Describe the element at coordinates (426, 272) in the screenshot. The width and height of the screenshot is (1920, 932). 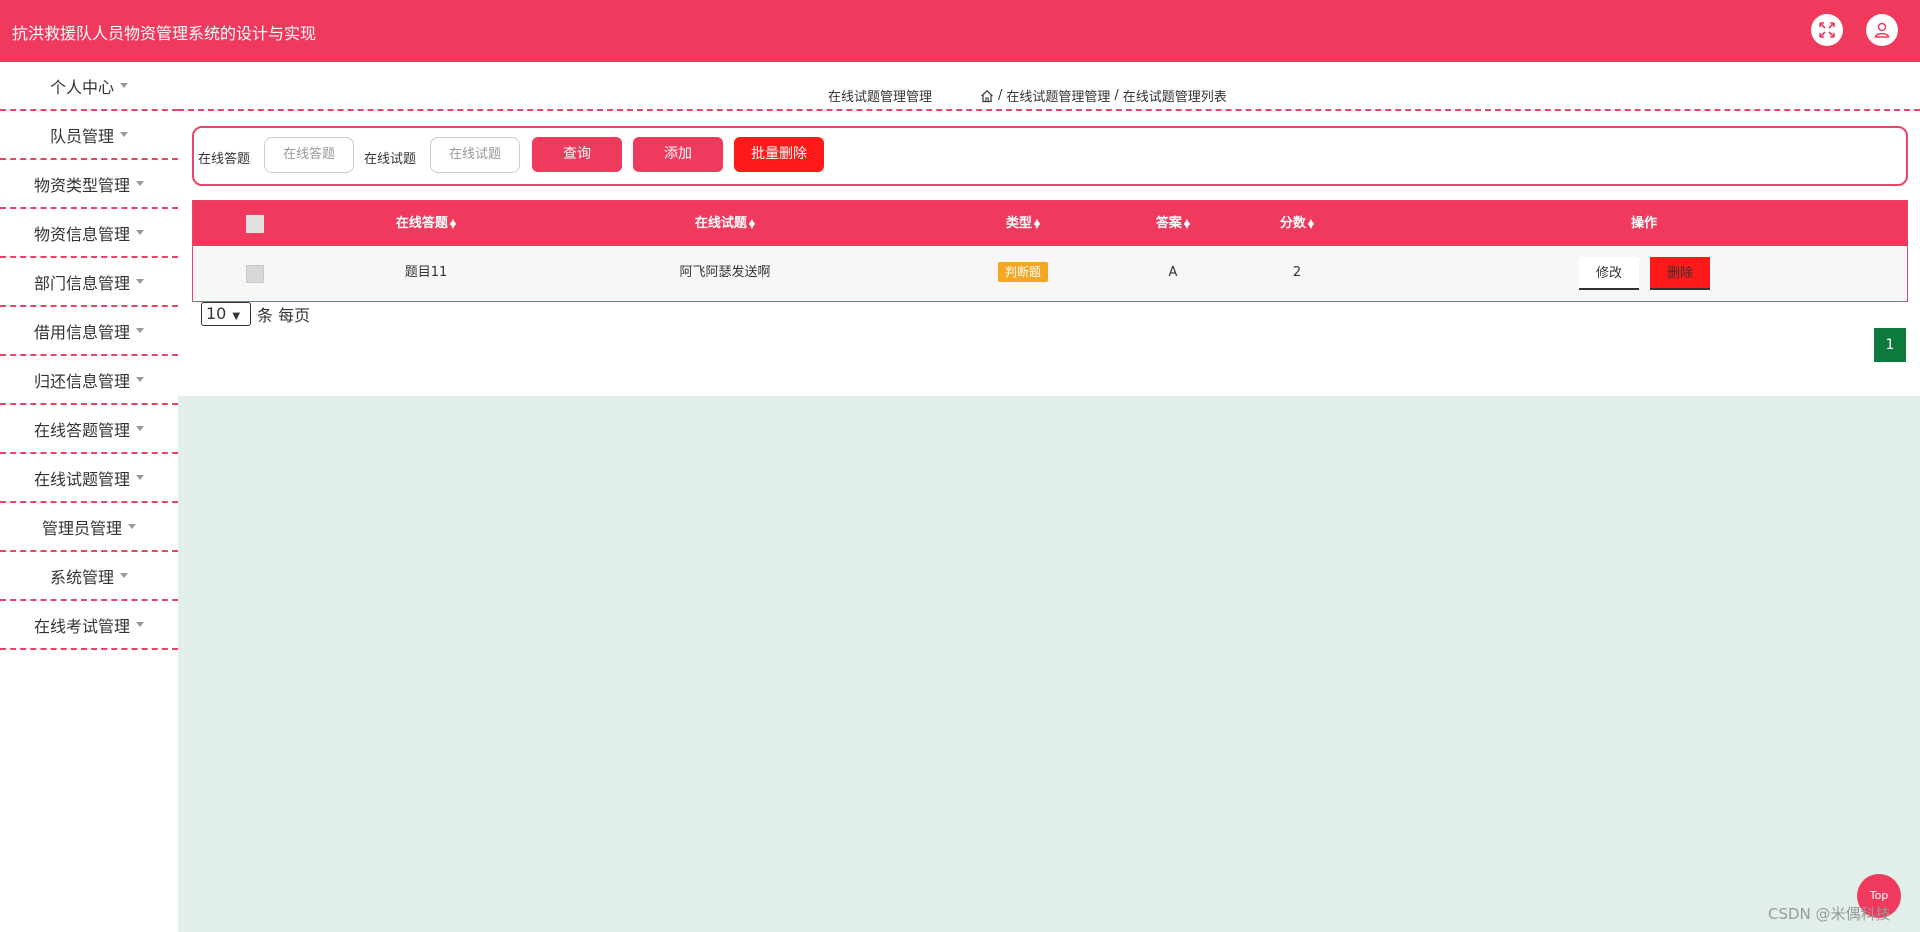
I see `cell-answer: 题目11` at that location.